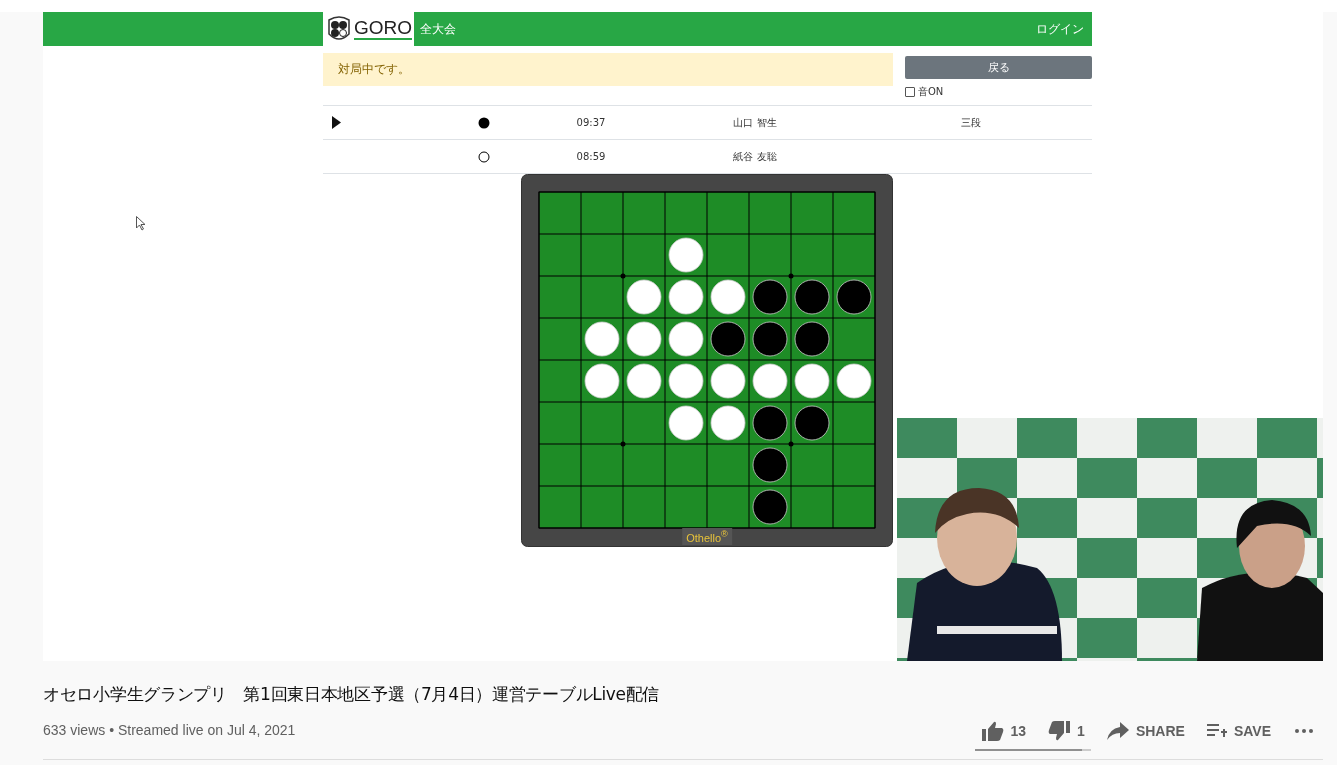 The height and width of the screenshot is (765, 1337). Describe the element at coordinates (141, 223) in the screenshot. I see `mouse-pointer-icon` at that location.